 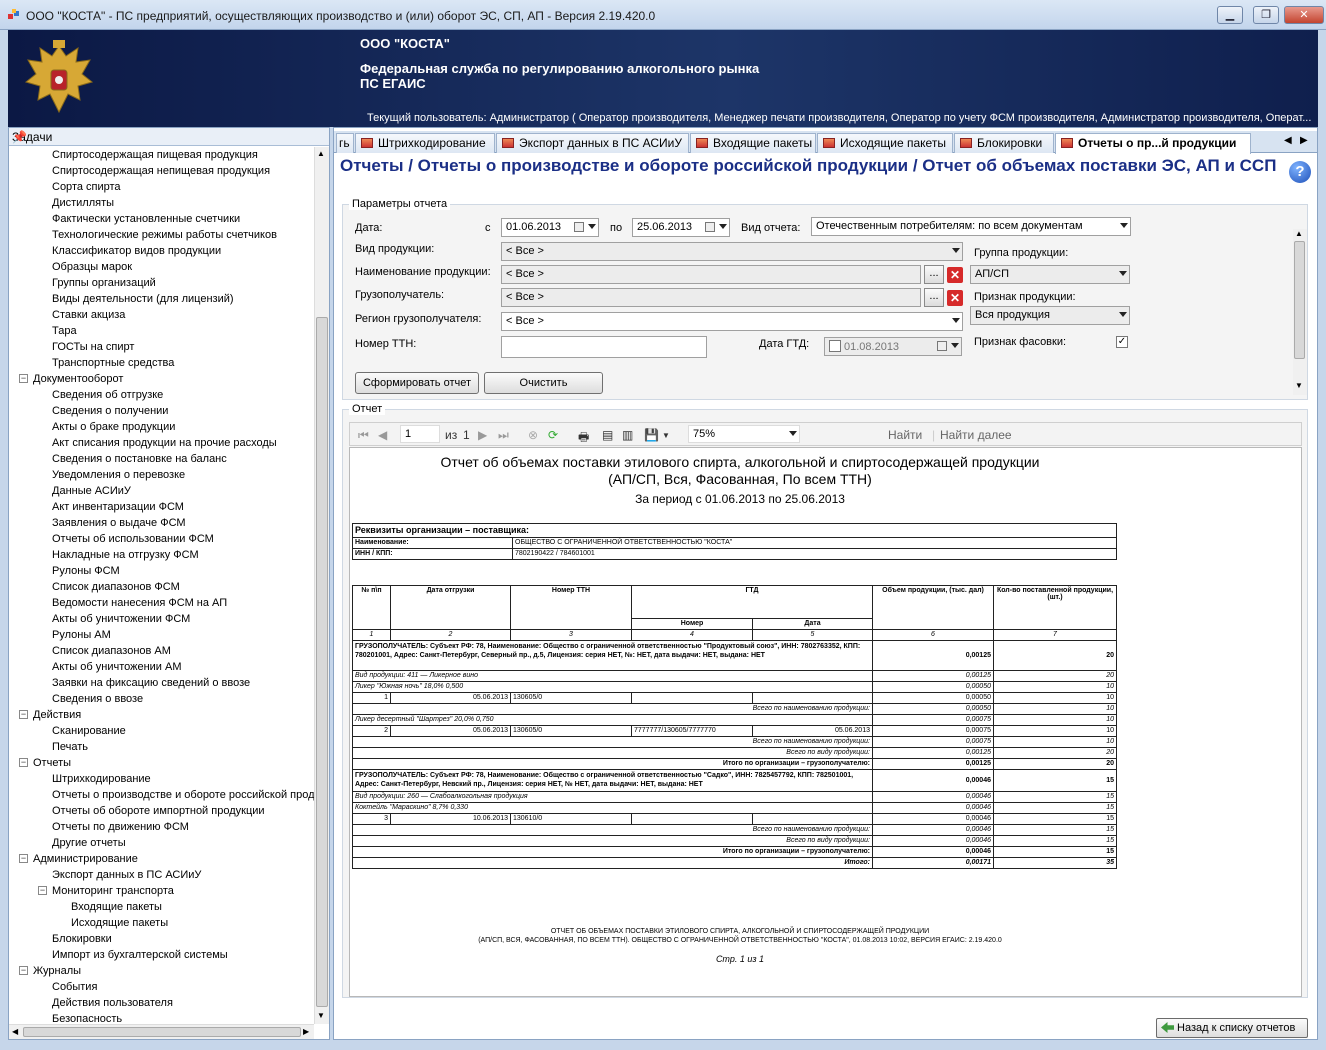 I want to click on tree-item: Сведения о ввозе, so click(x=97, y=699).